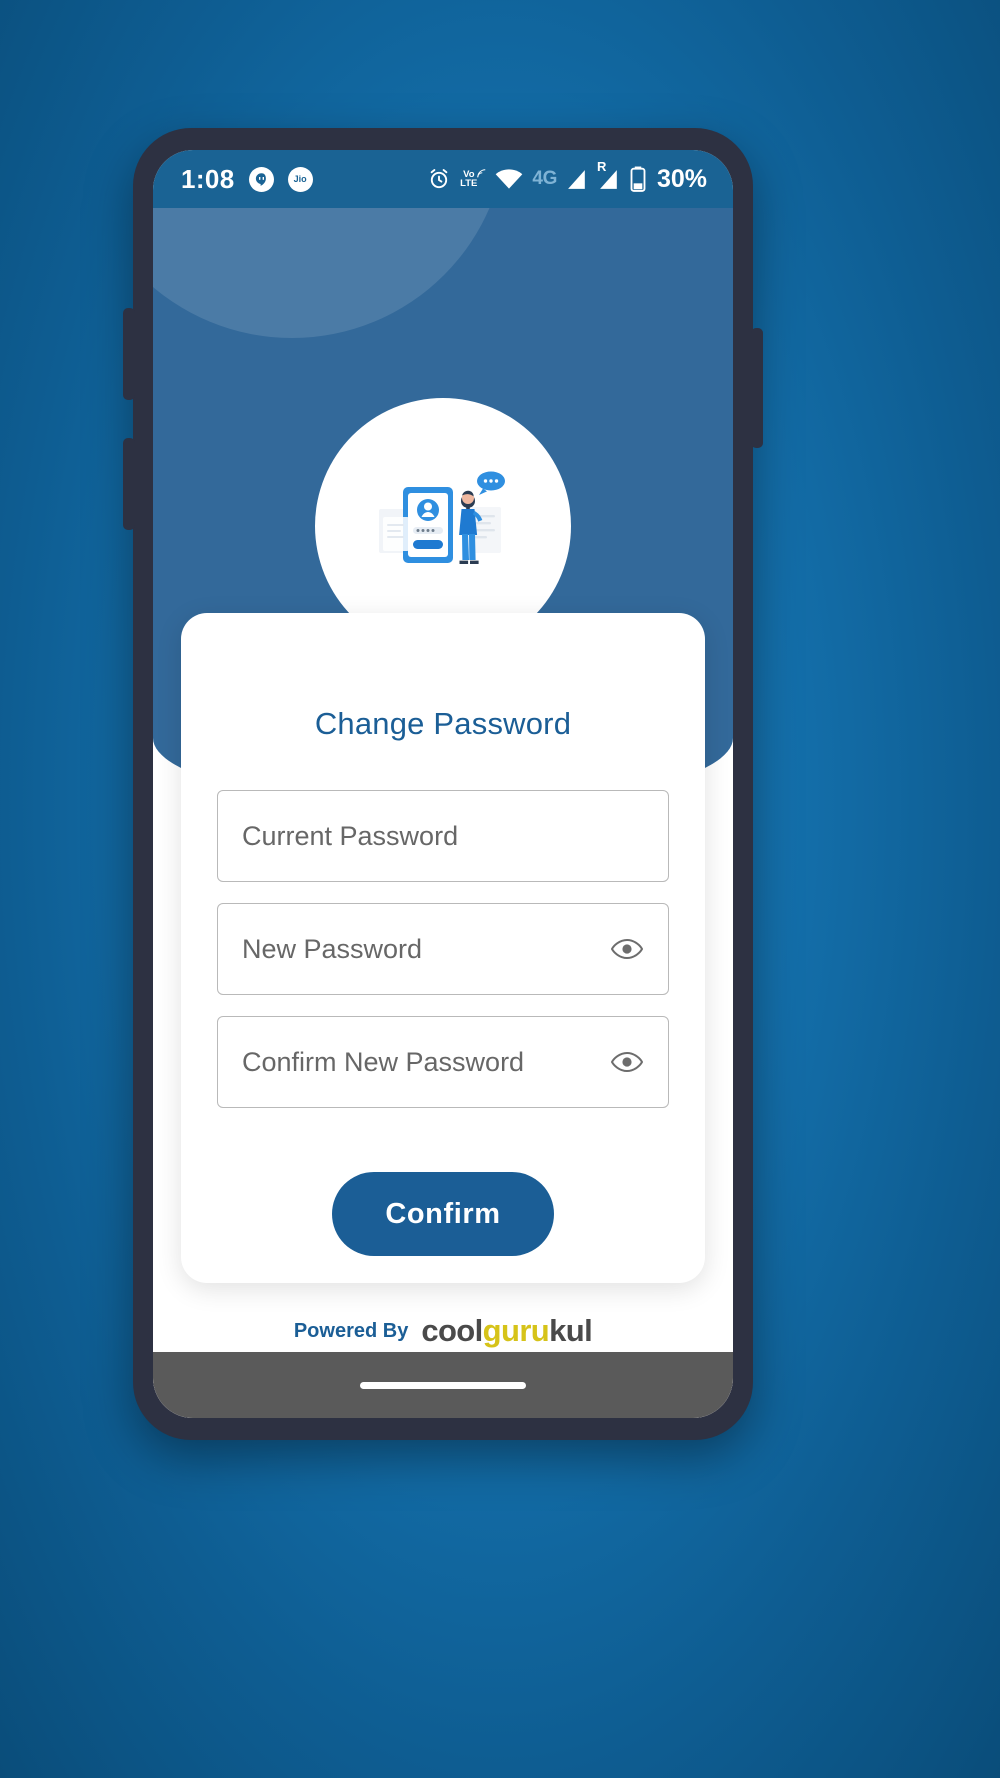 This screenshot has height=1778, width=1000. I want to click on roaming-label: R, so click(601, 166).